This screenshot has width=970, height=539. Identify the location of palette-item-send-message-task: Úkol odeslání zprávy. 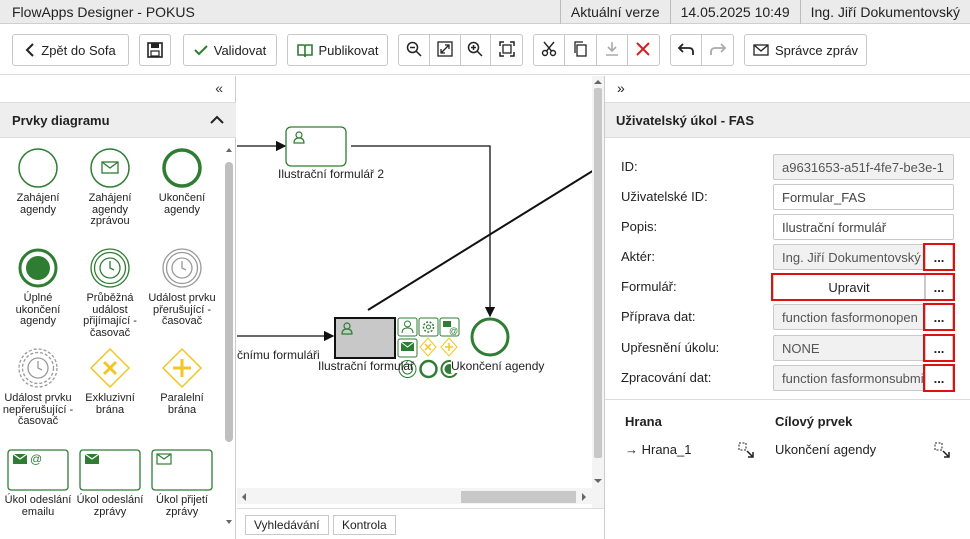
(110, 483).